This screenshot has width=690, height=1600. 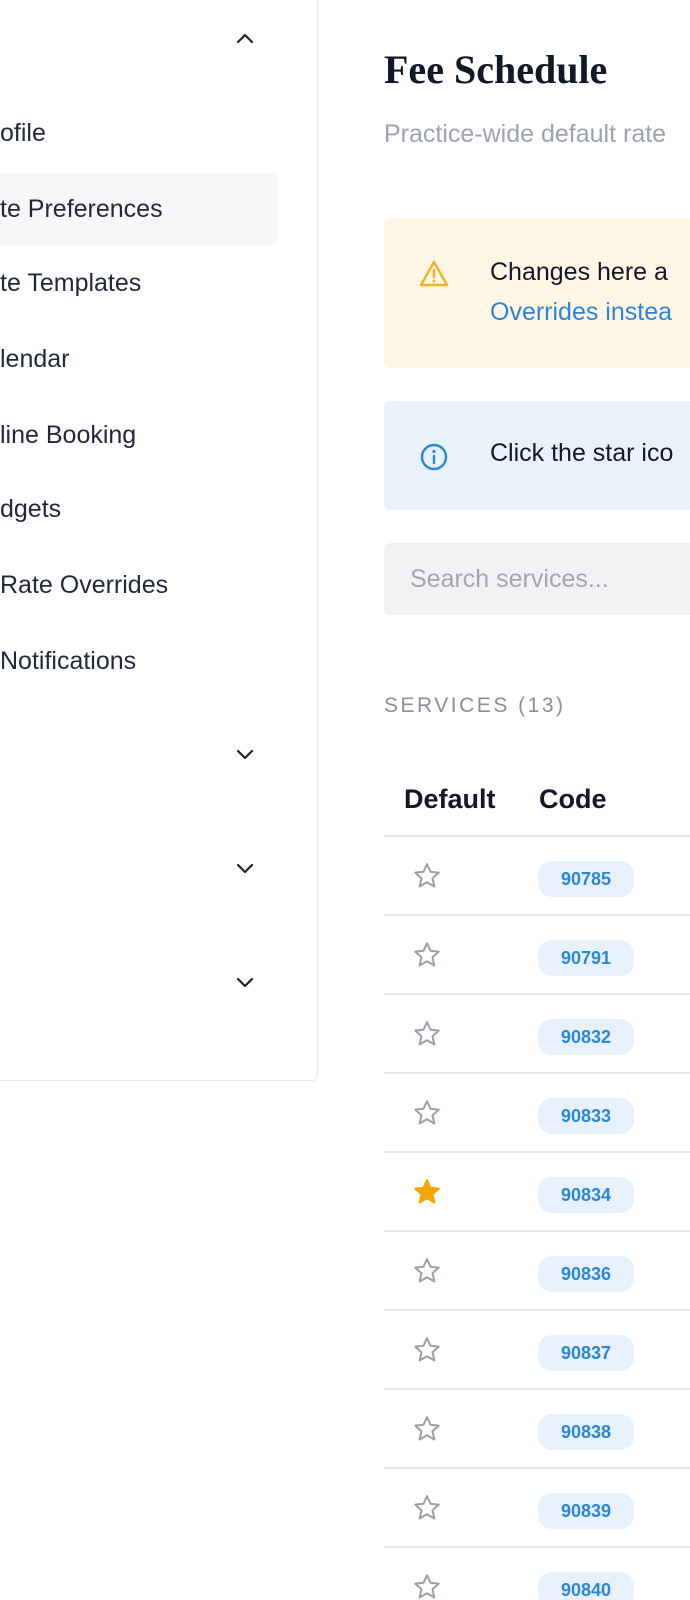 What do you see at coordinates (537, 1508) in the screenshot?
I see `table-row: 90839` at bounding box center [537, 1508].